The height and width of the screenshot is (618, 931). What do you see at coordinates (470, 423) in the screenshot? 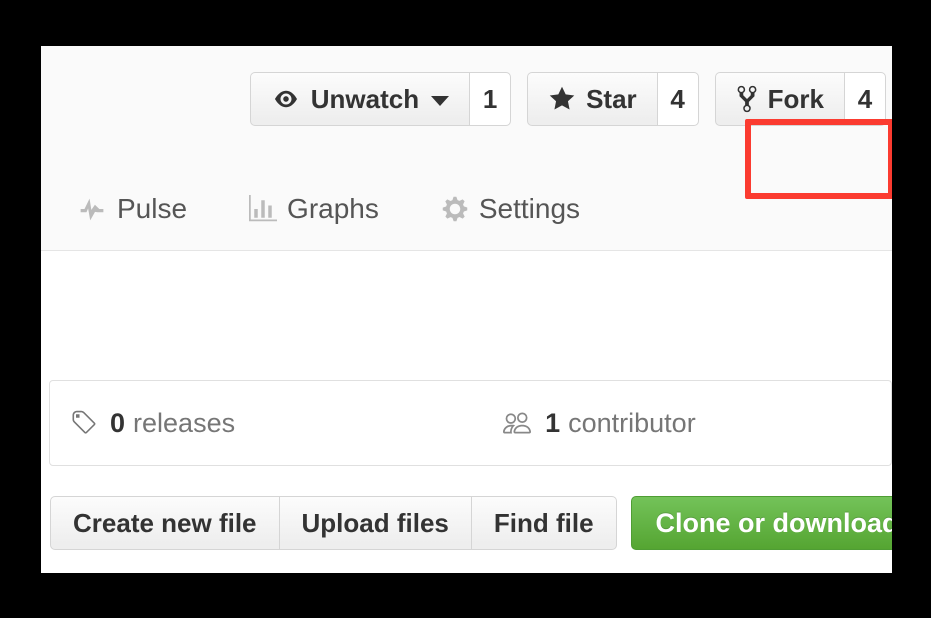
I see `numbers-summary: 0 releases 1 contributor` at bounding box center [470, 423].